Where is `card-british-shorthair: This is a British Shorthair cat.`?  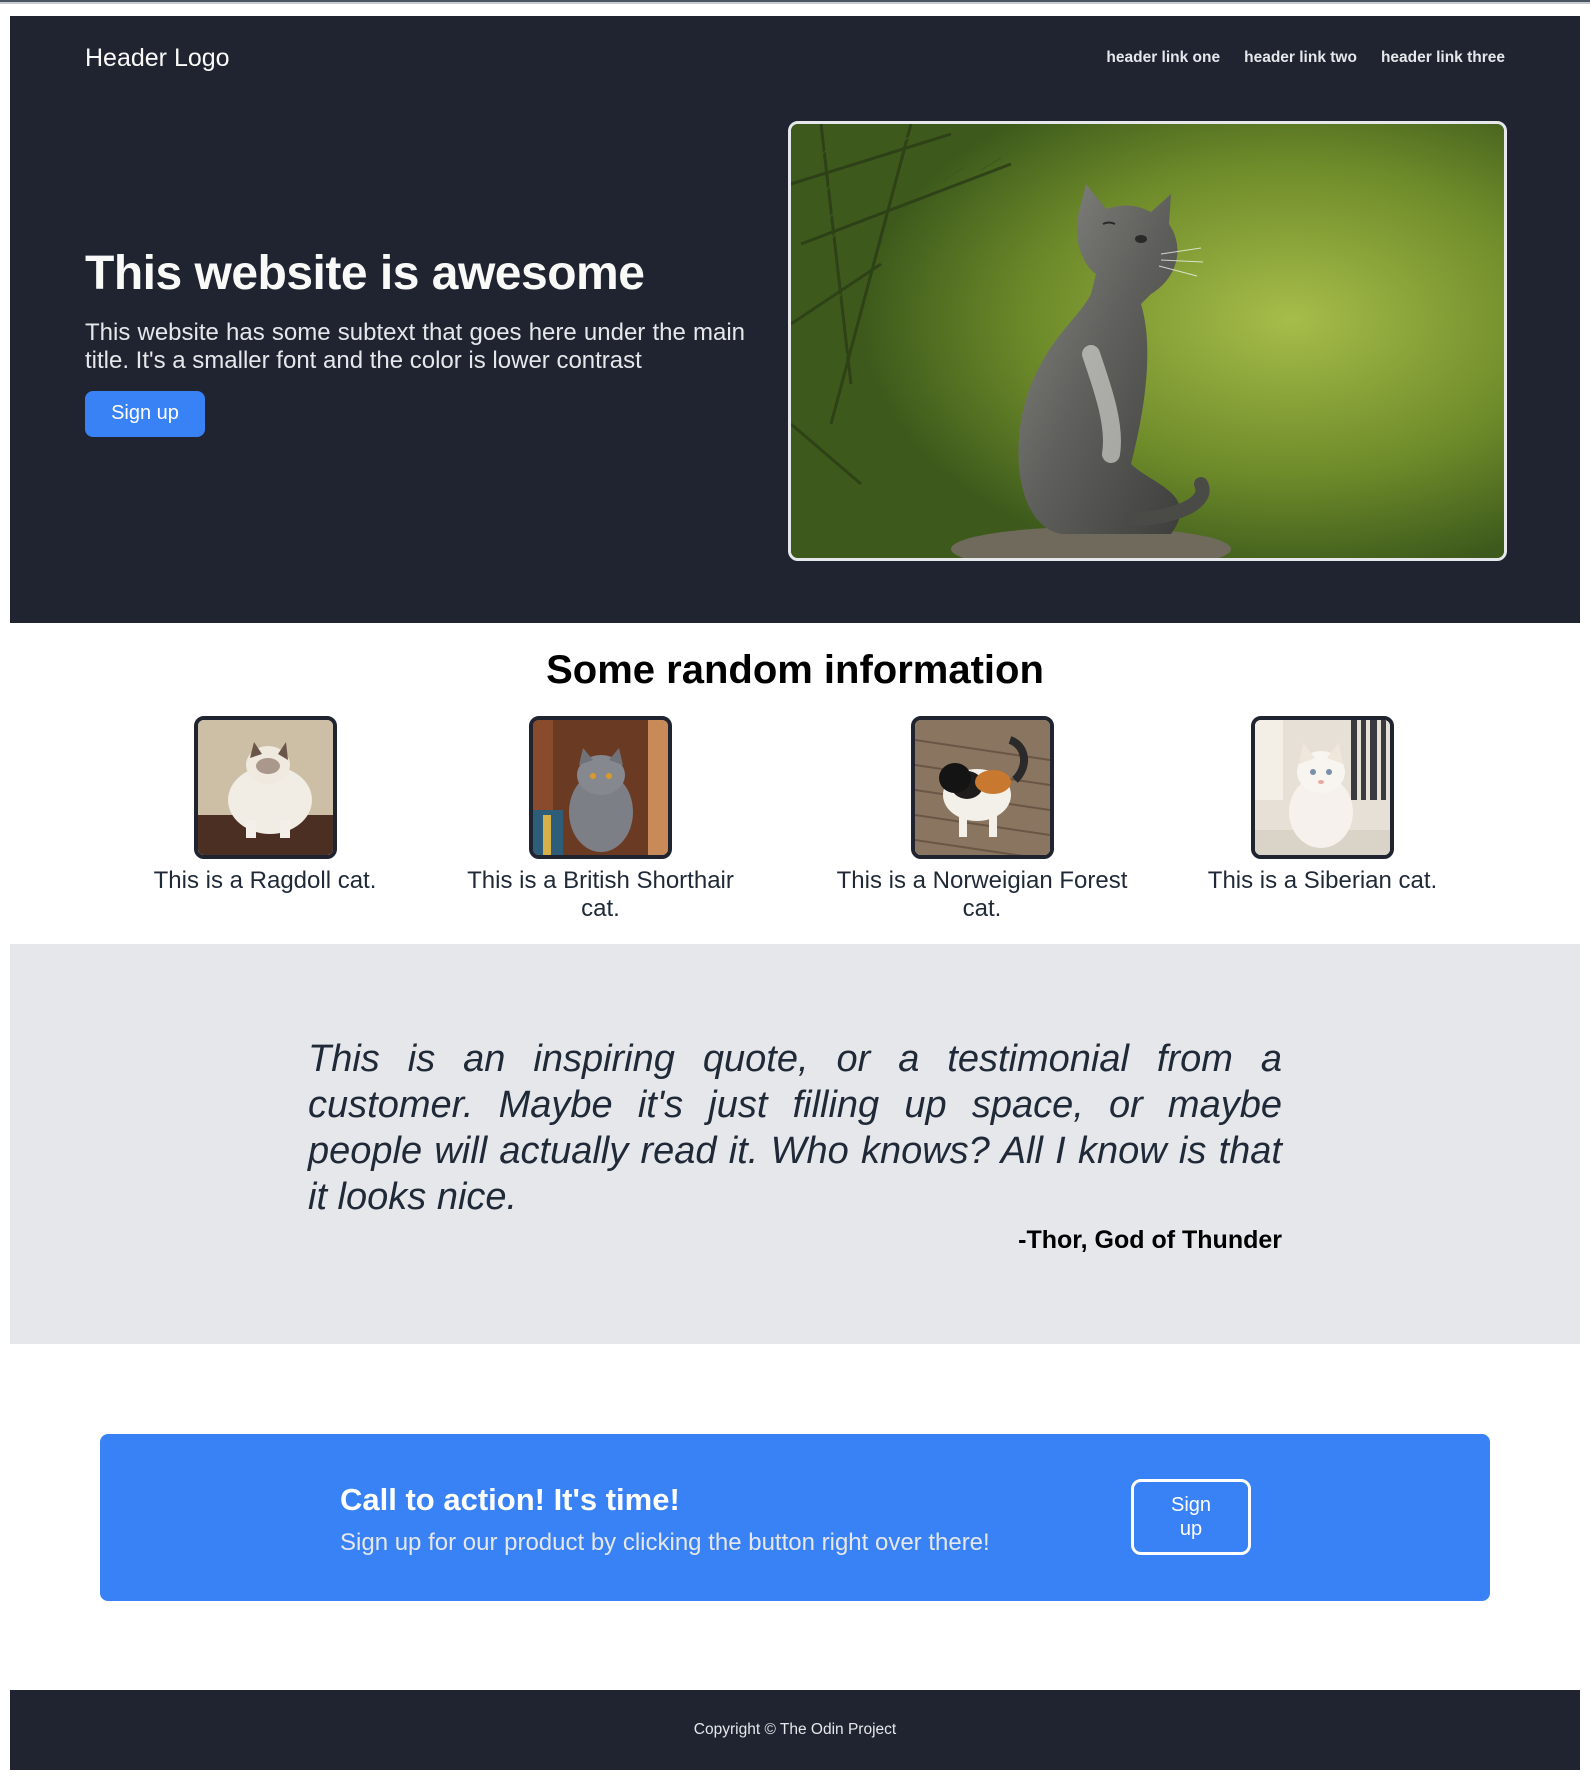
card-british-shorthair: This is a British Shorthair cat. is located at coordinates (600, 819).